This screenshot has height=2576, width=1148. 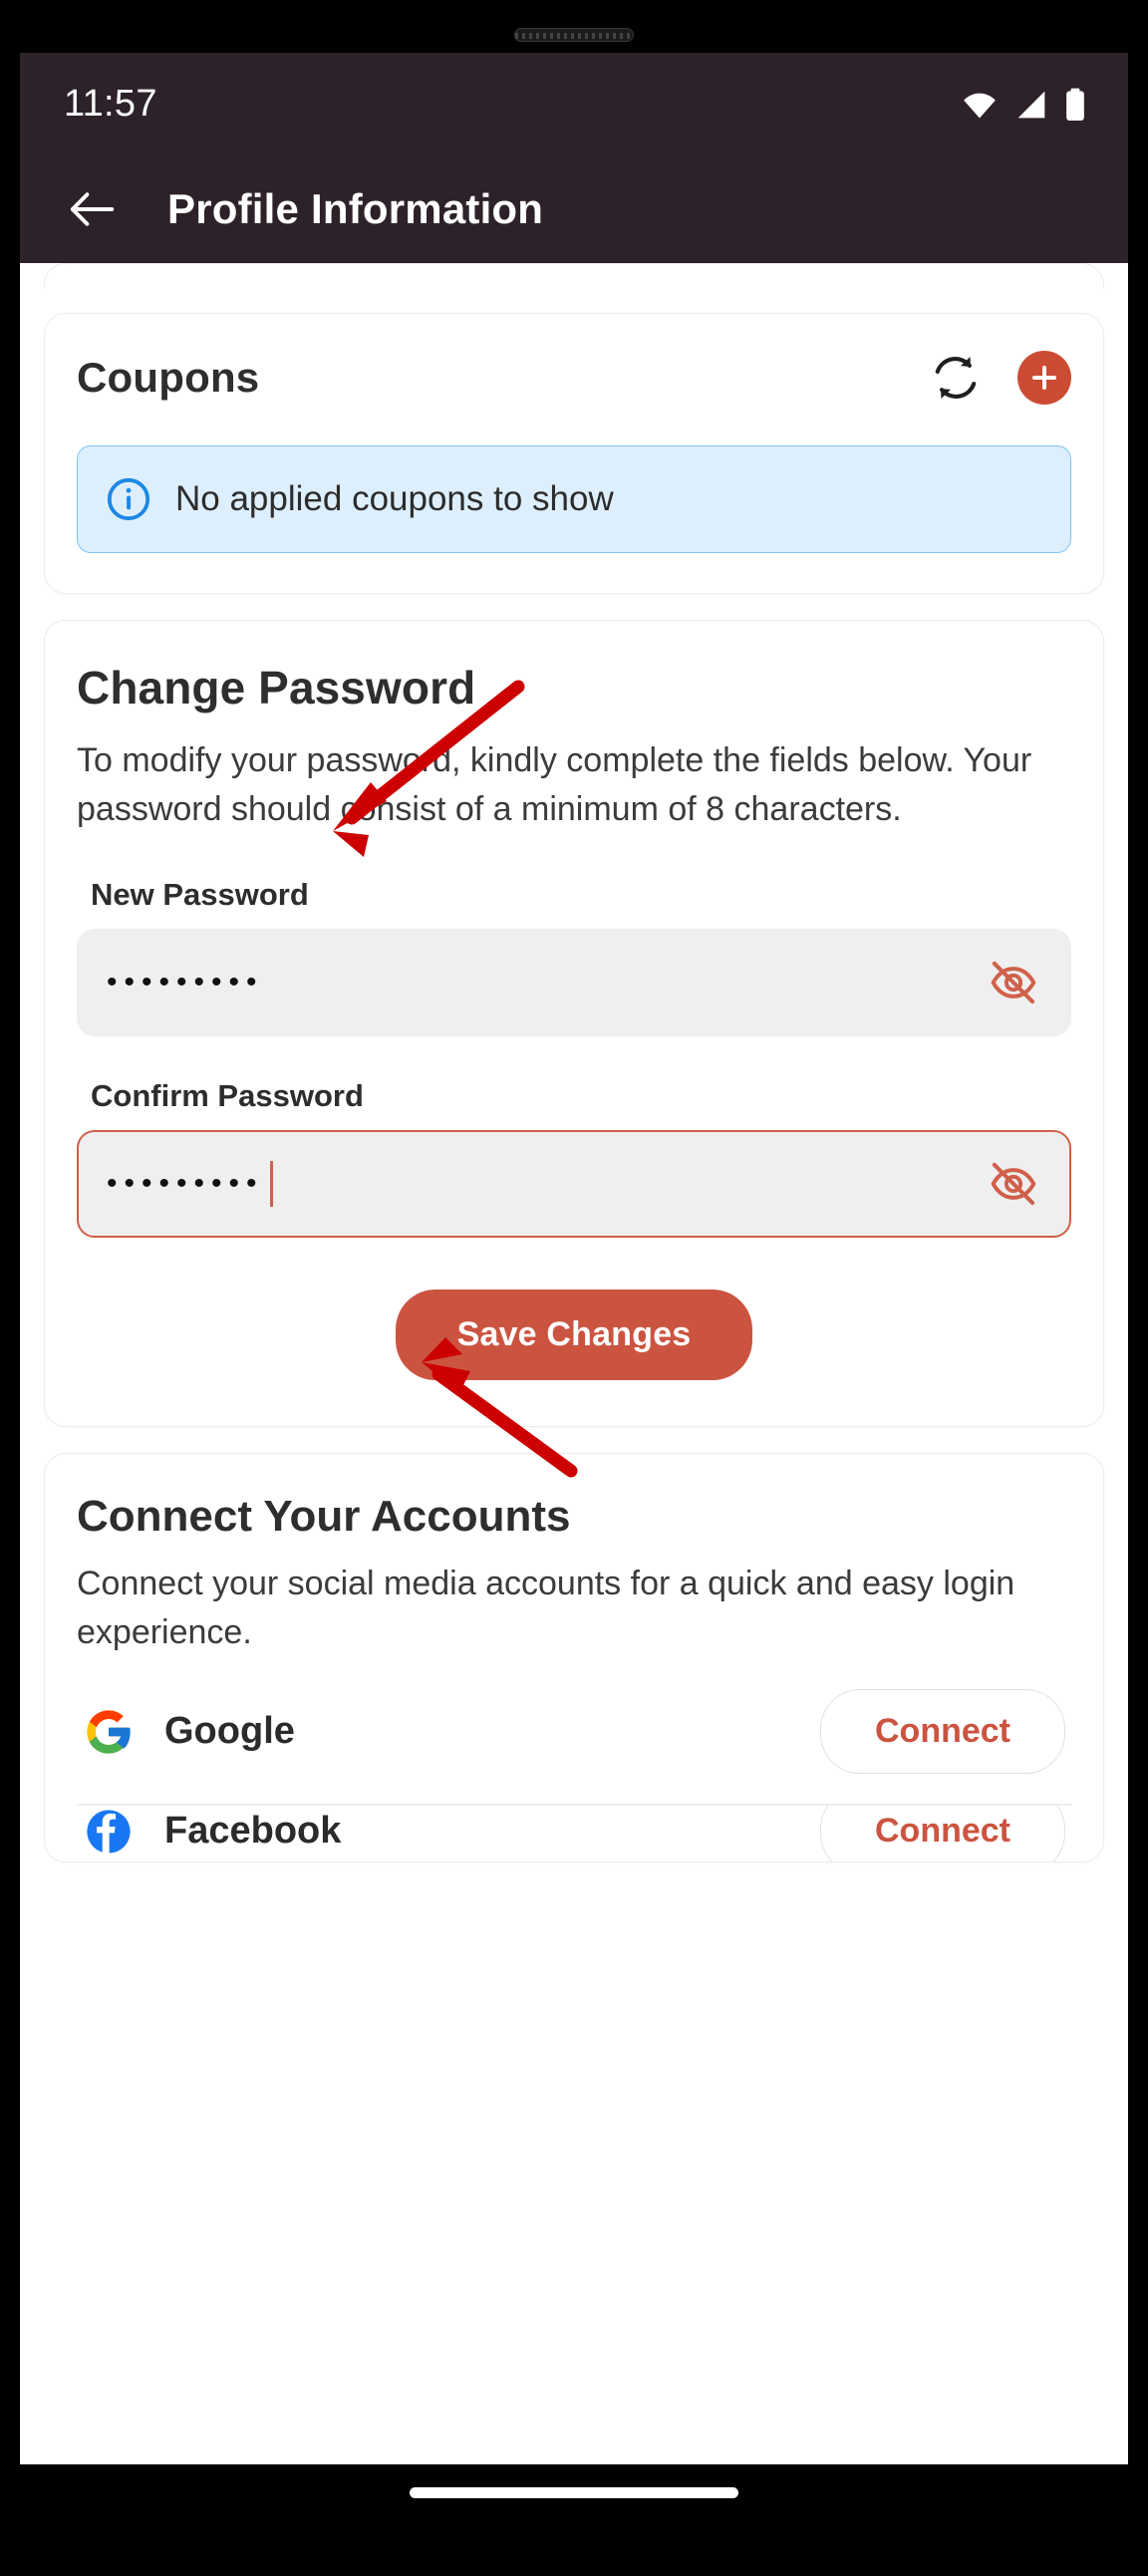 I want to click on arrow-left-icon, so click(x=92, y=209).